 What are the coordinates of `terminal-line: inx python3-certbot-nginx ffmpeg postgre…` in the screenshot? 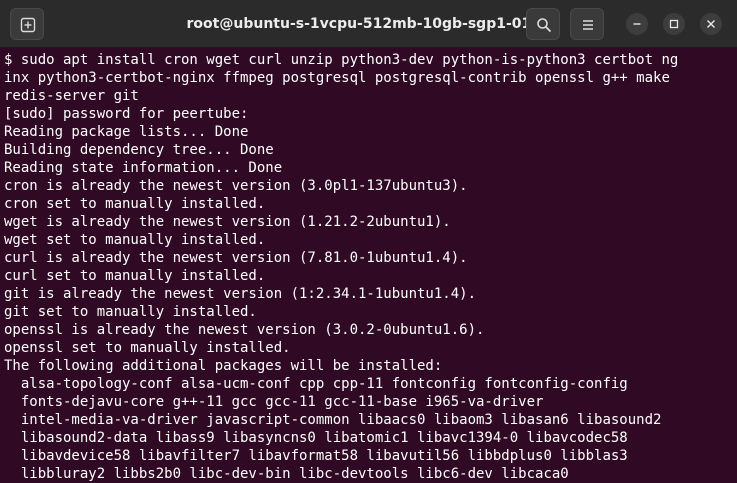 It's located at (337, 78).